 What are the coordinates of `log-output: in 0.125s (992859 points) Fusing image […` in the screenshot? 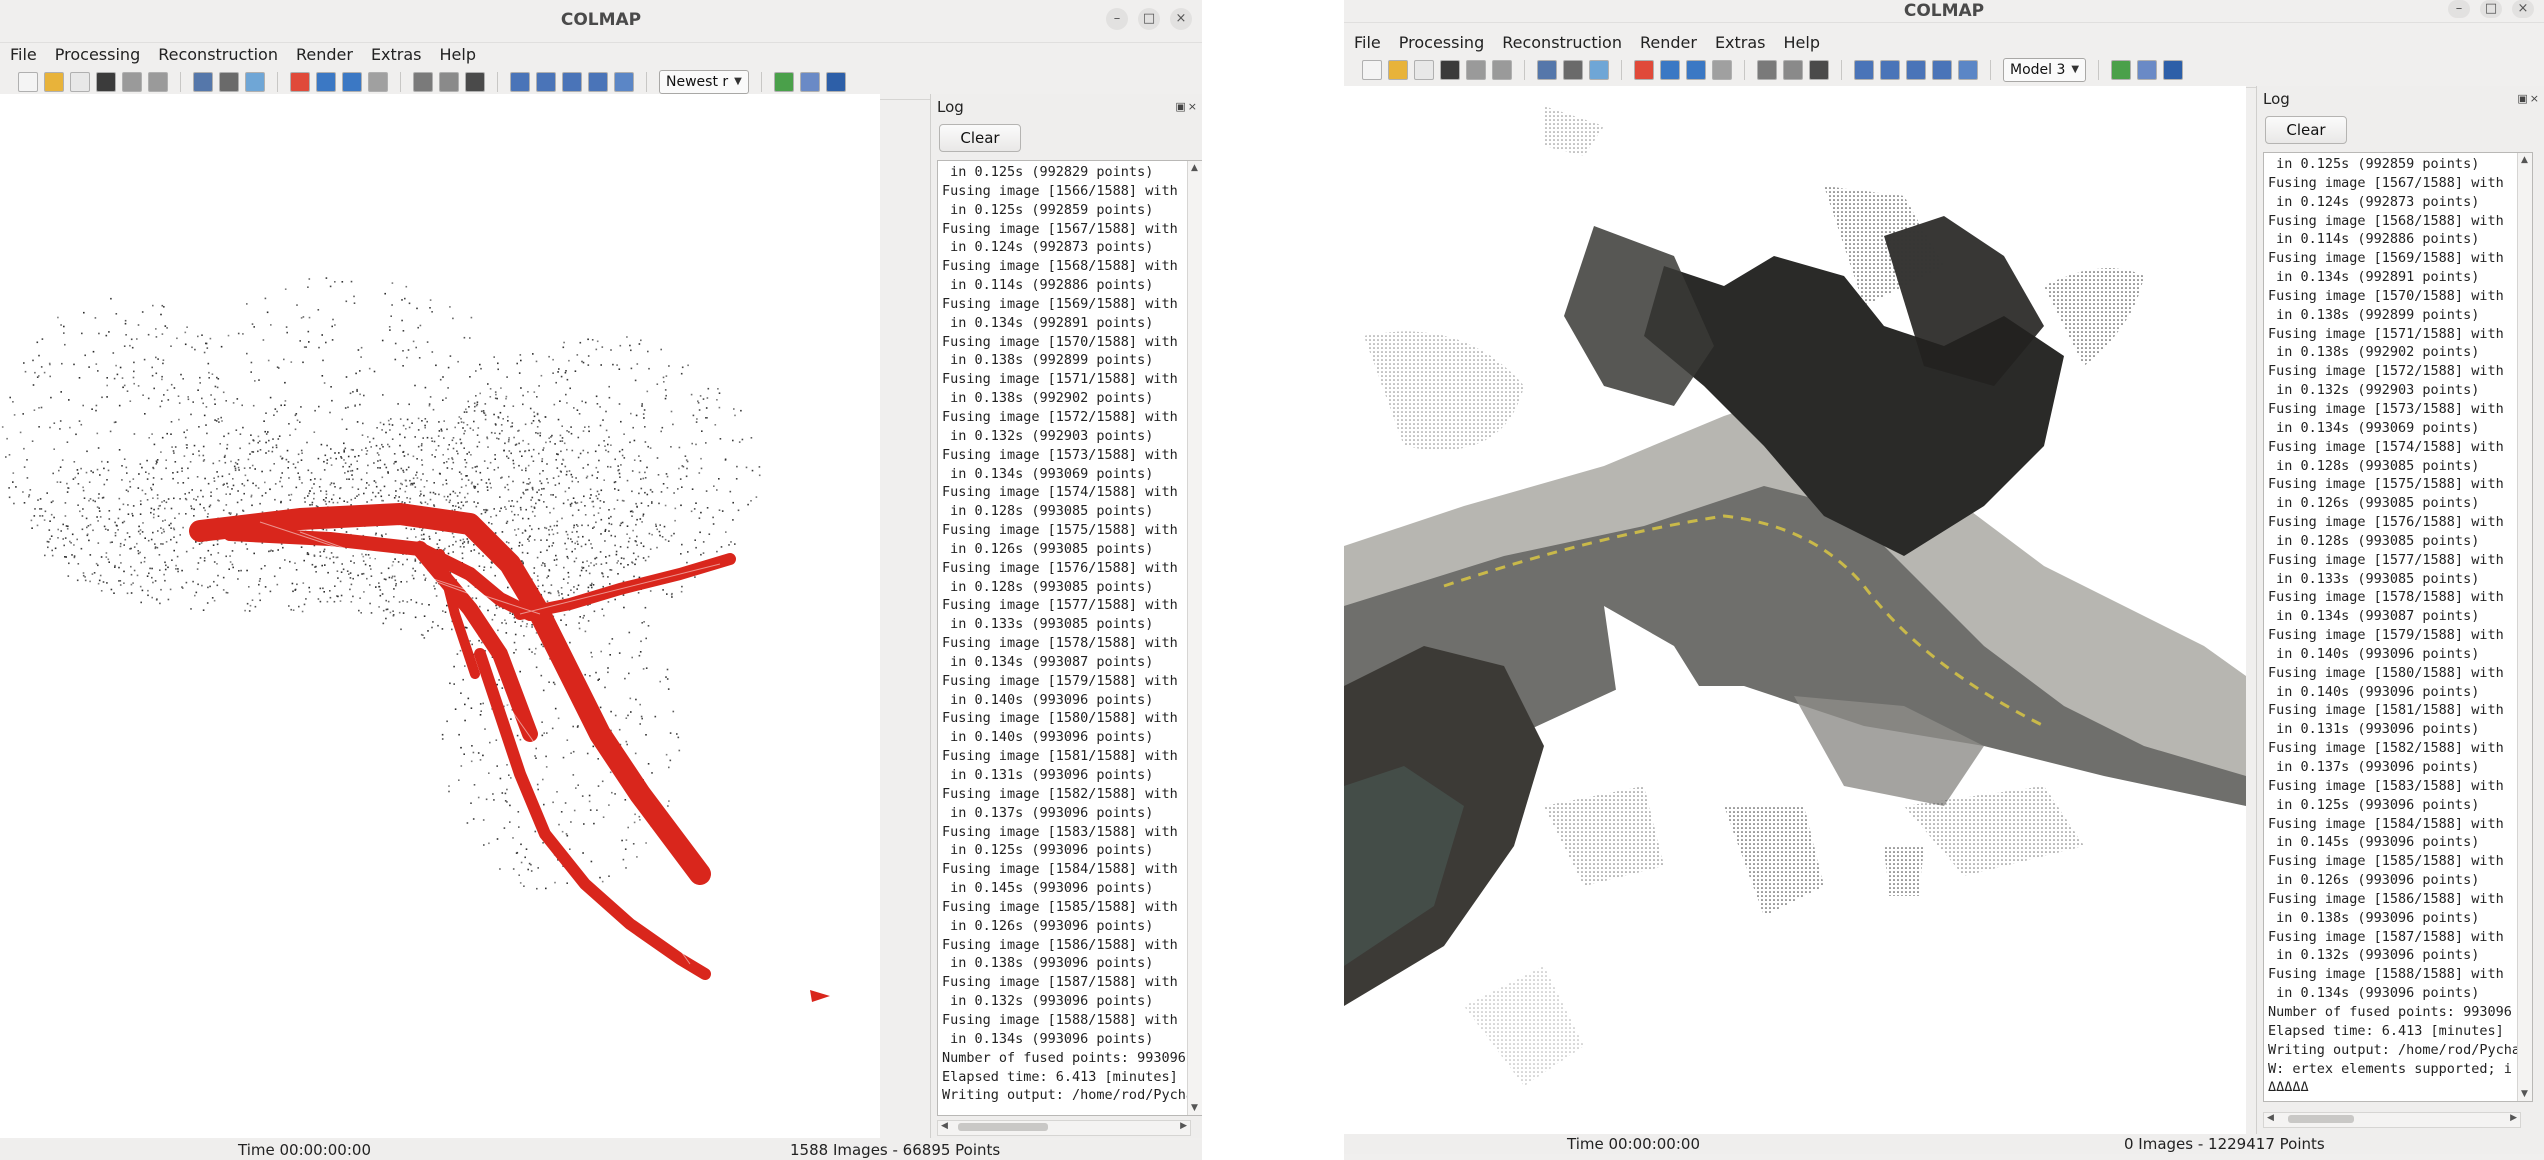 It's located at (2398, 627).